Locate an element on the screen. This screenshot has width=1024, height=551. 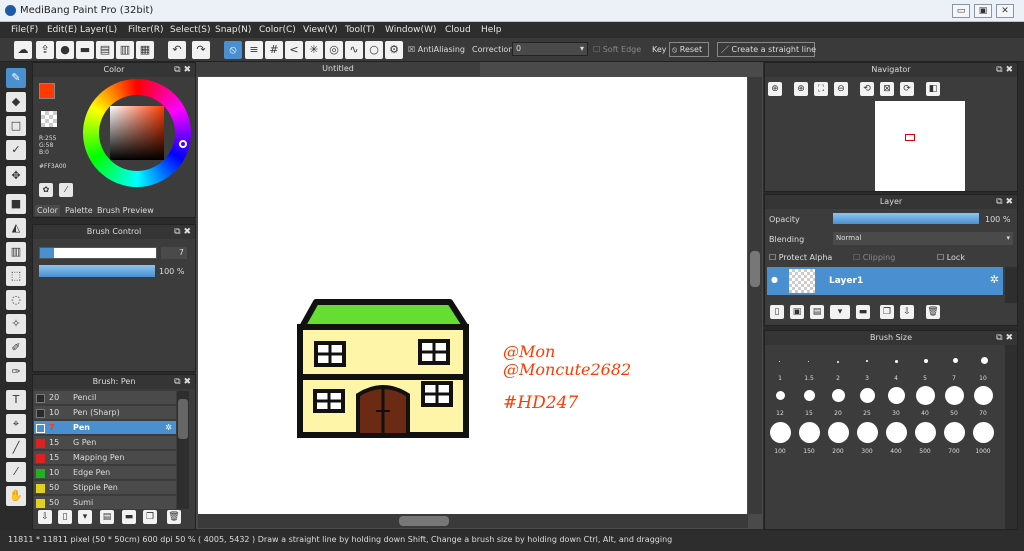
menu-color: Color(C) is located at coordinates (277, 30).